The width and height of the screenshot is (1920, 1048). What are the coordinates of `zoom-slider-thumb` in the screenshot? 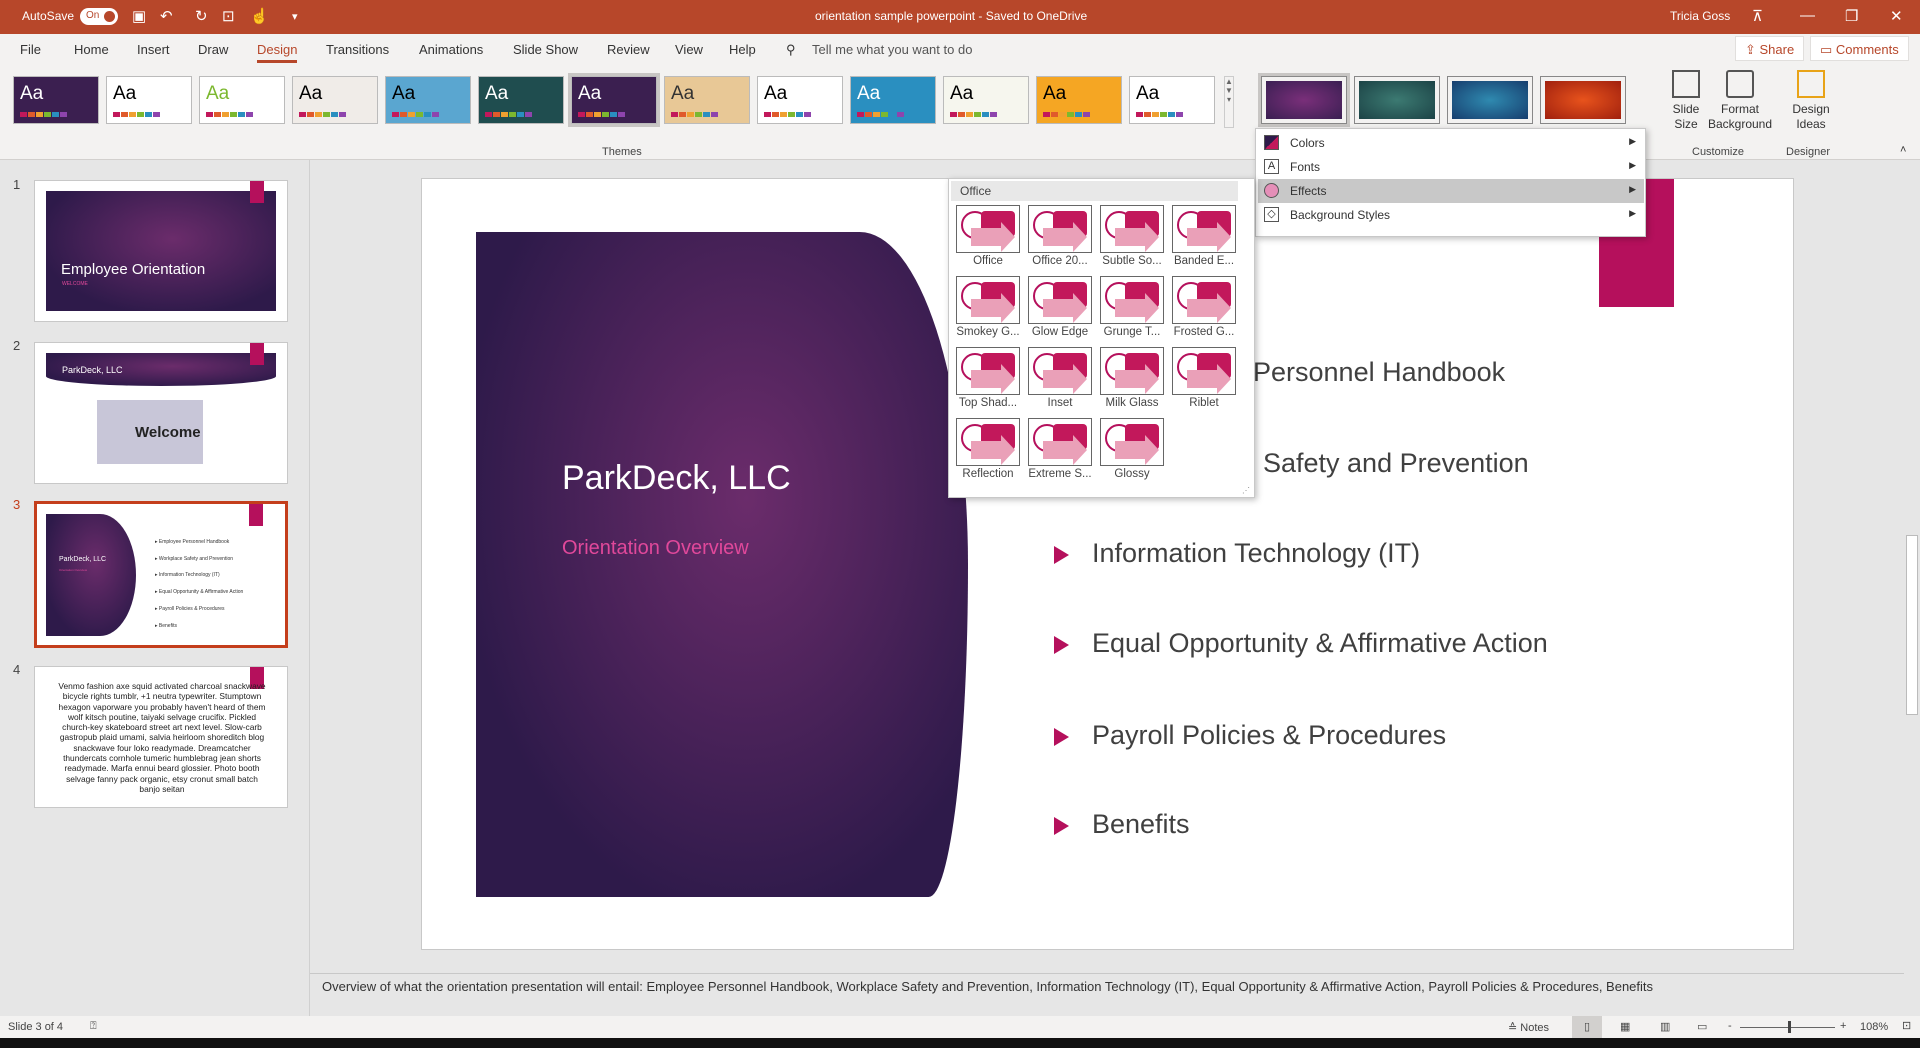 It's located at (1789, 1027).